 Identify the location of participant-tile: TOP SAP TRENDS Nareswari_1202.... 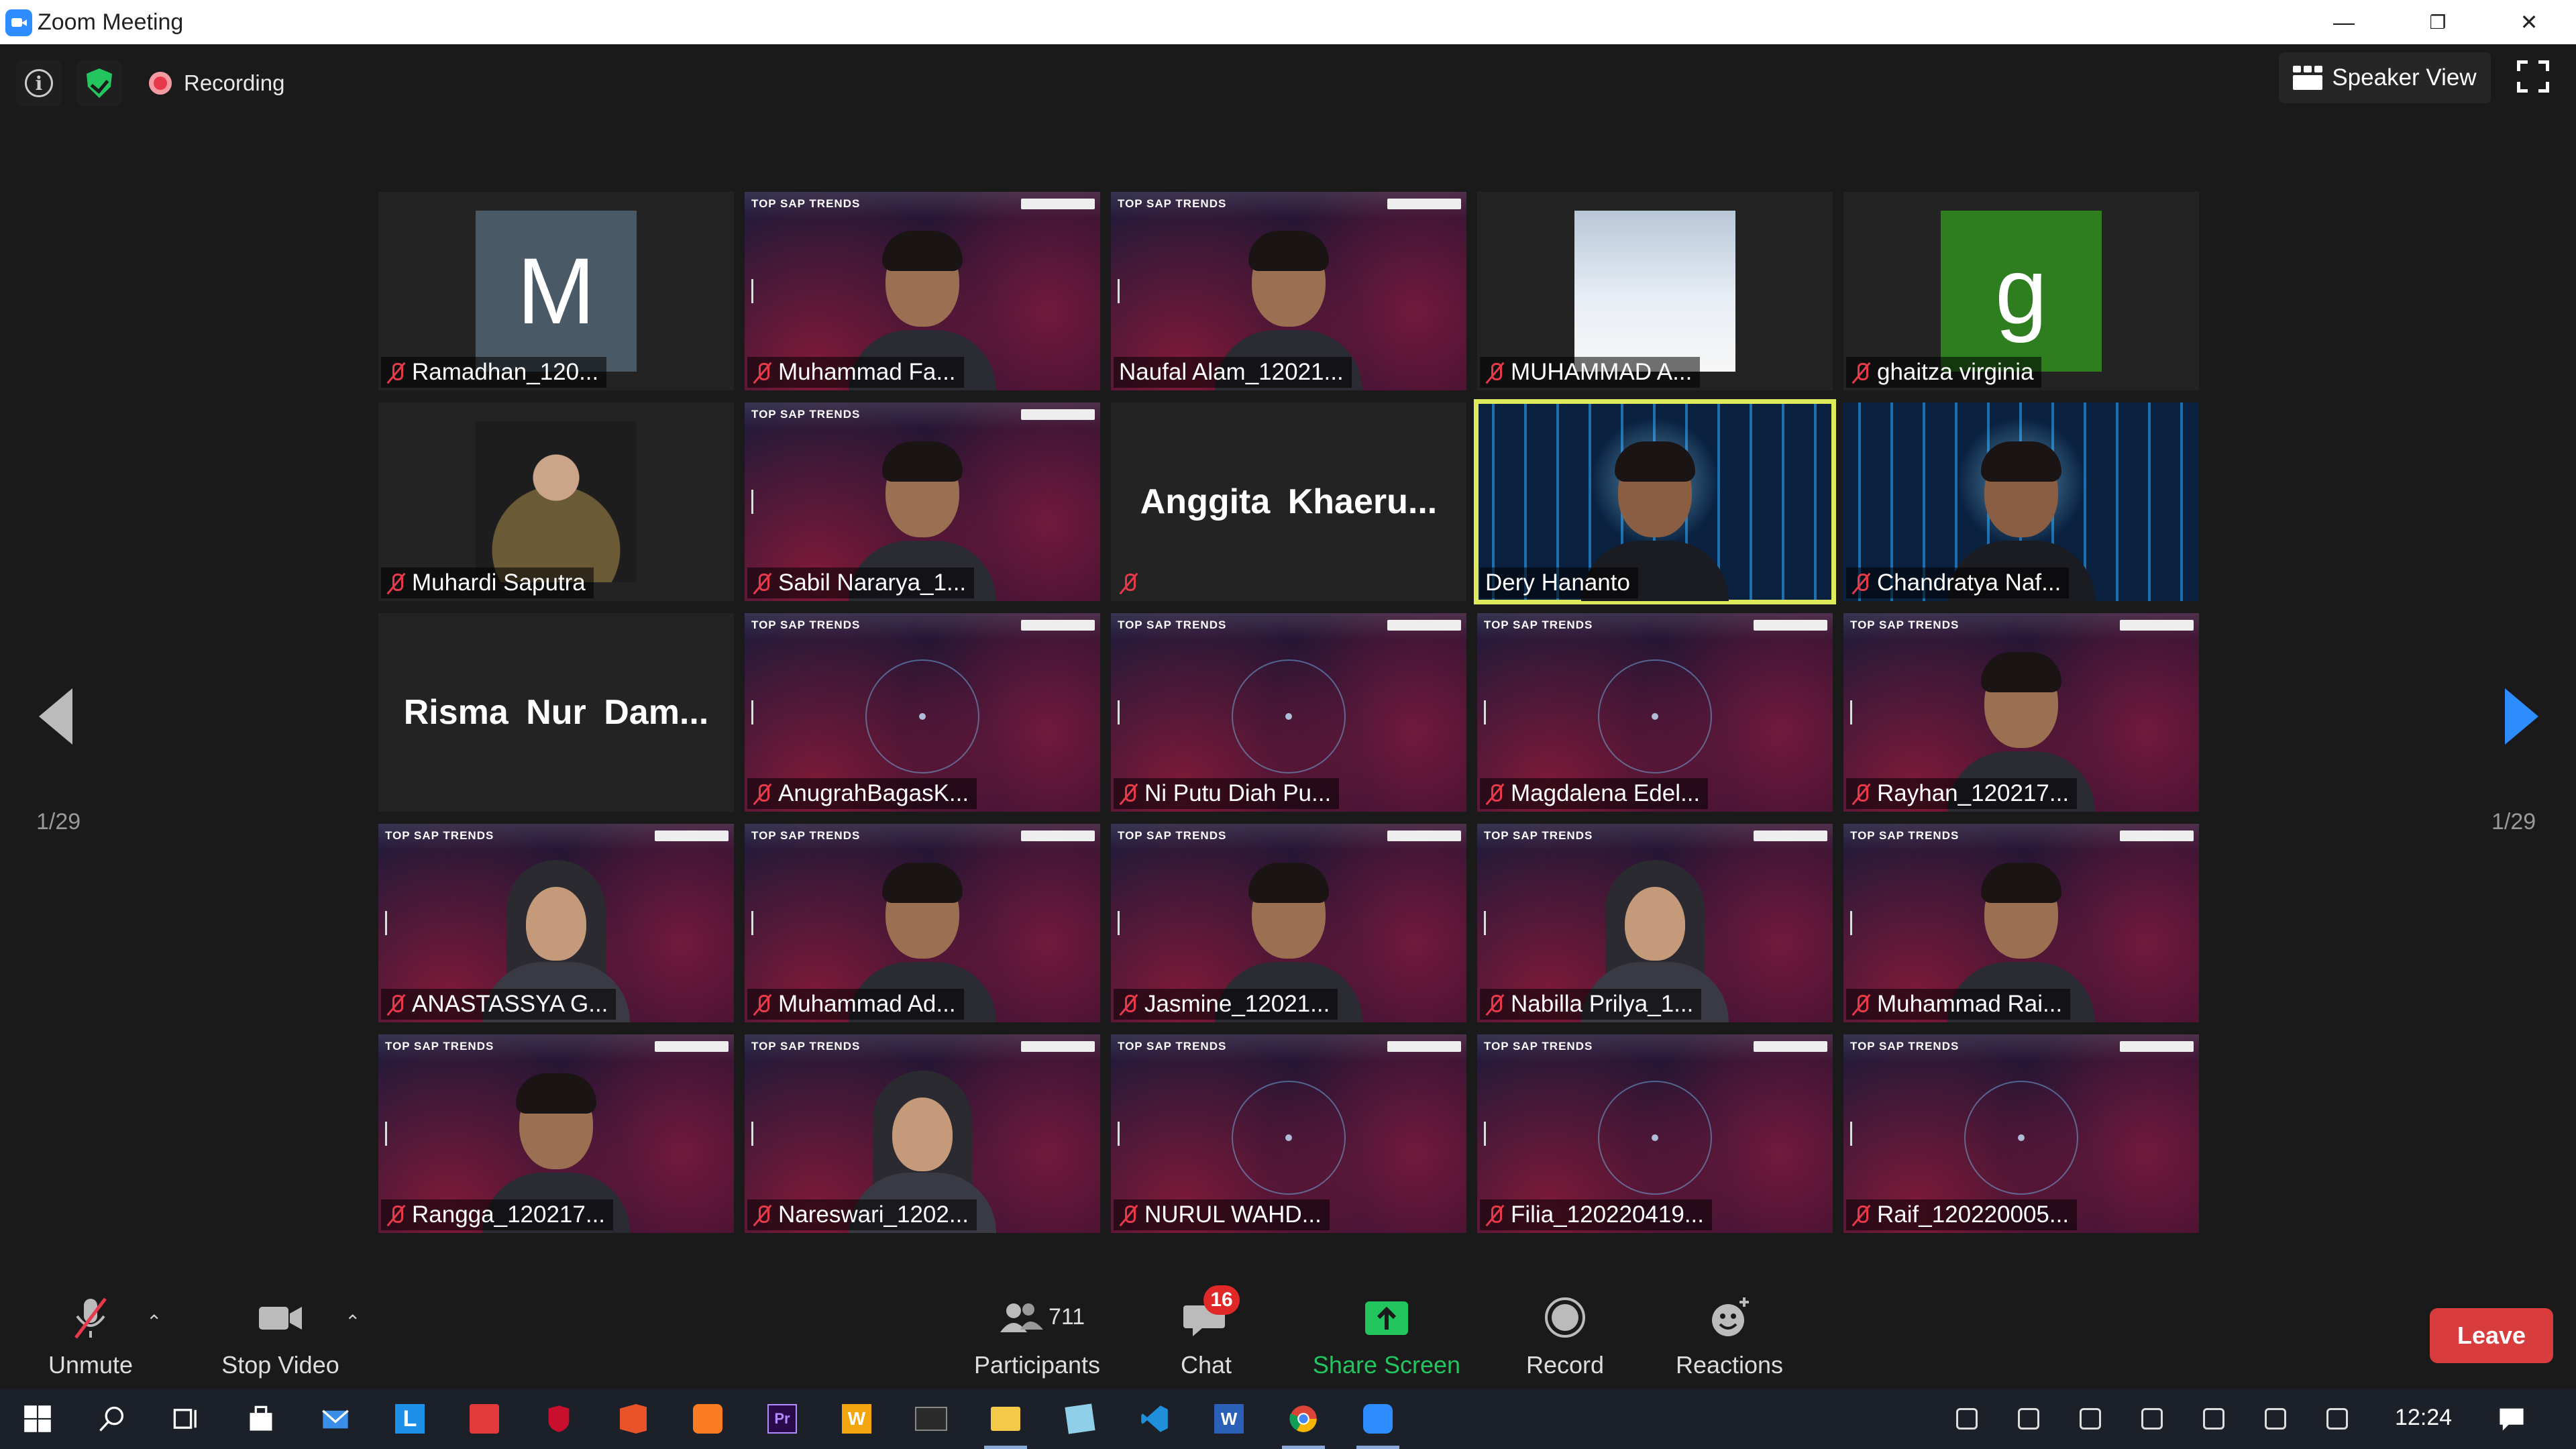
(922, 1133).